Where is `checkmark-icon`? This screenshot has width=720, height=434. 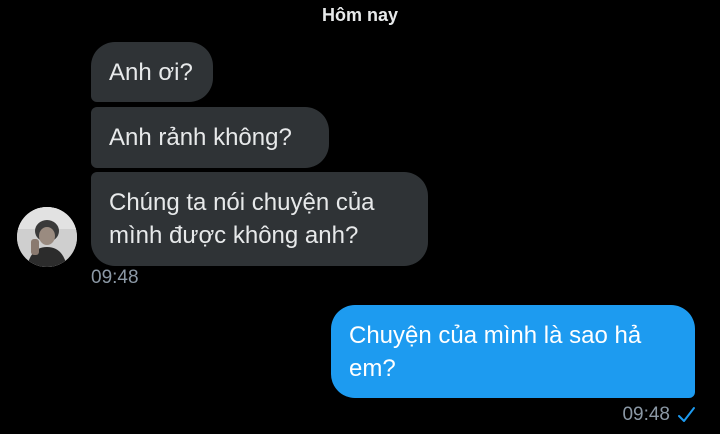
checkmark-icon is located at coordinates (686, 414).